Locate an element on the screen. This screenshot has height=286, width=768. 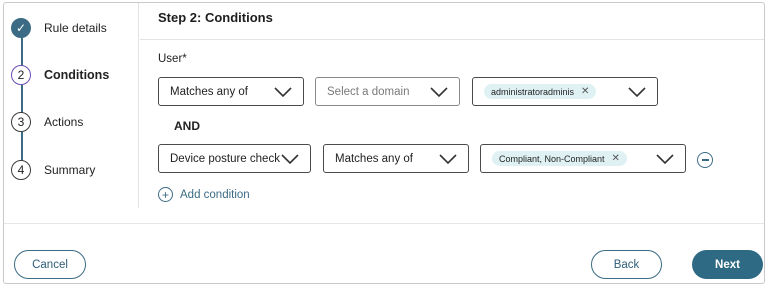
add-condition-button: + Add condition is located at coordinates (204, 194).